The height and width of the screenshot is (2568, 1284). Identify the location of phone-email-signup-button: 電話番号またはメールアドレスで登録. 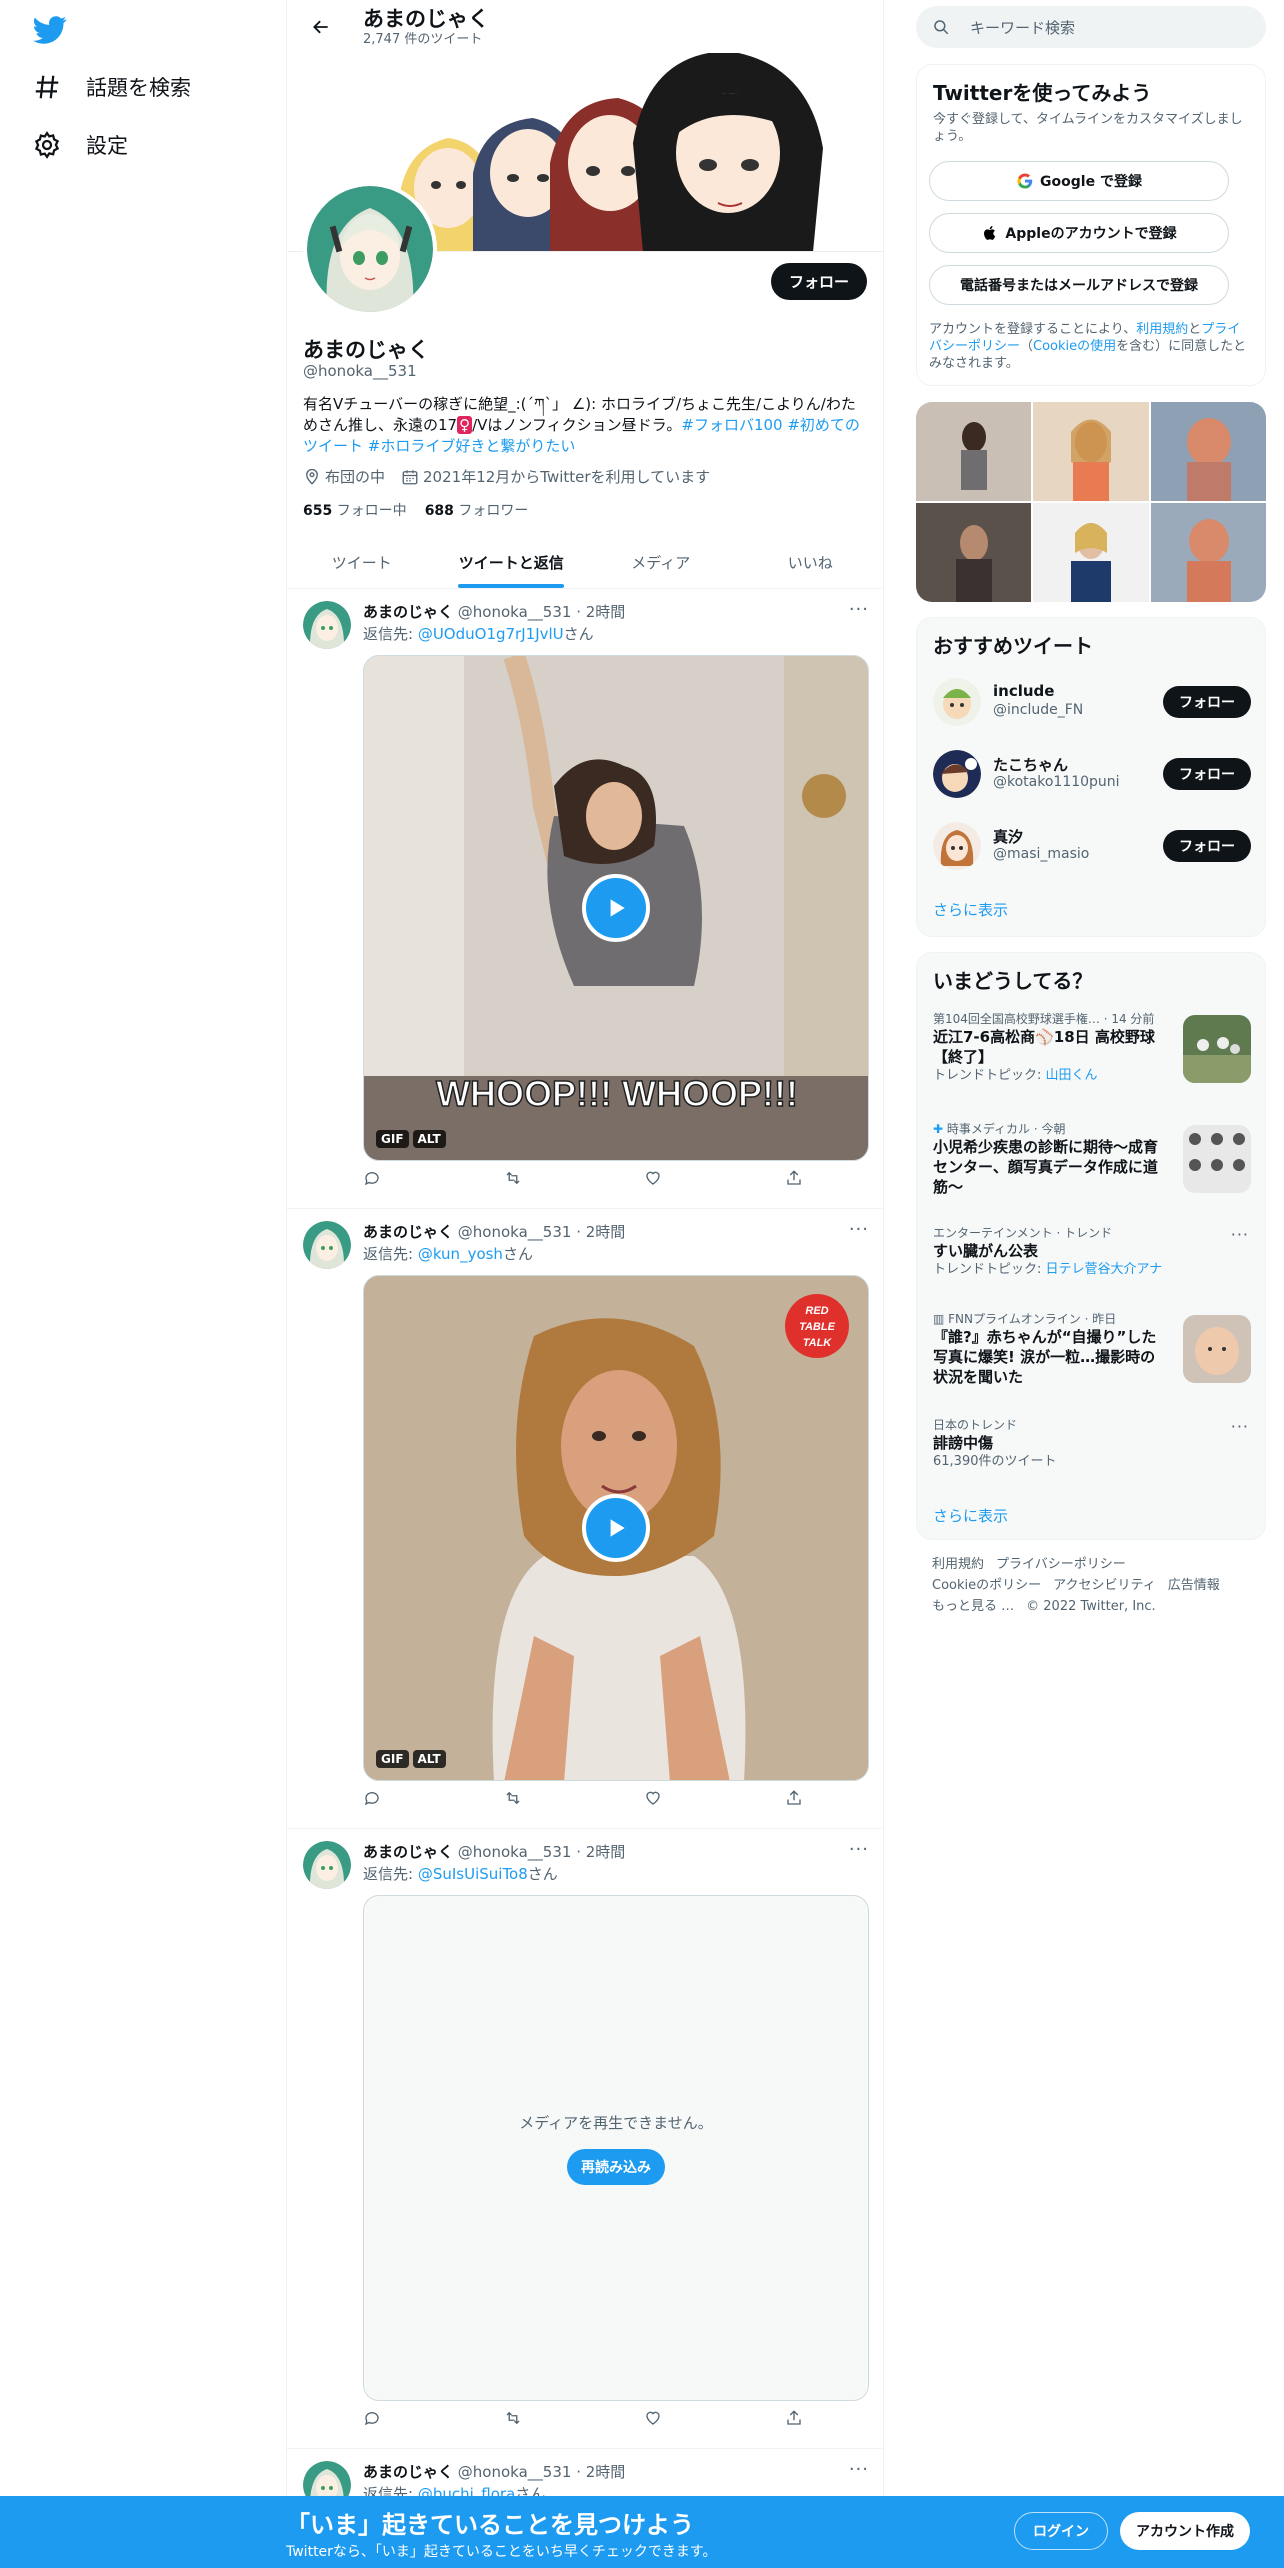
(1079, 285).